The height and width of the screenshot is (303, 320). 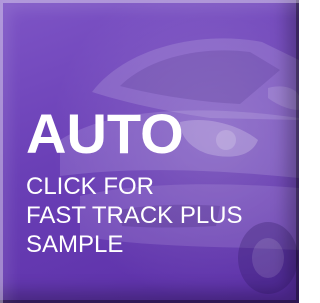 I want to click on tile-title: AUTO, so click(x=105, y=133).